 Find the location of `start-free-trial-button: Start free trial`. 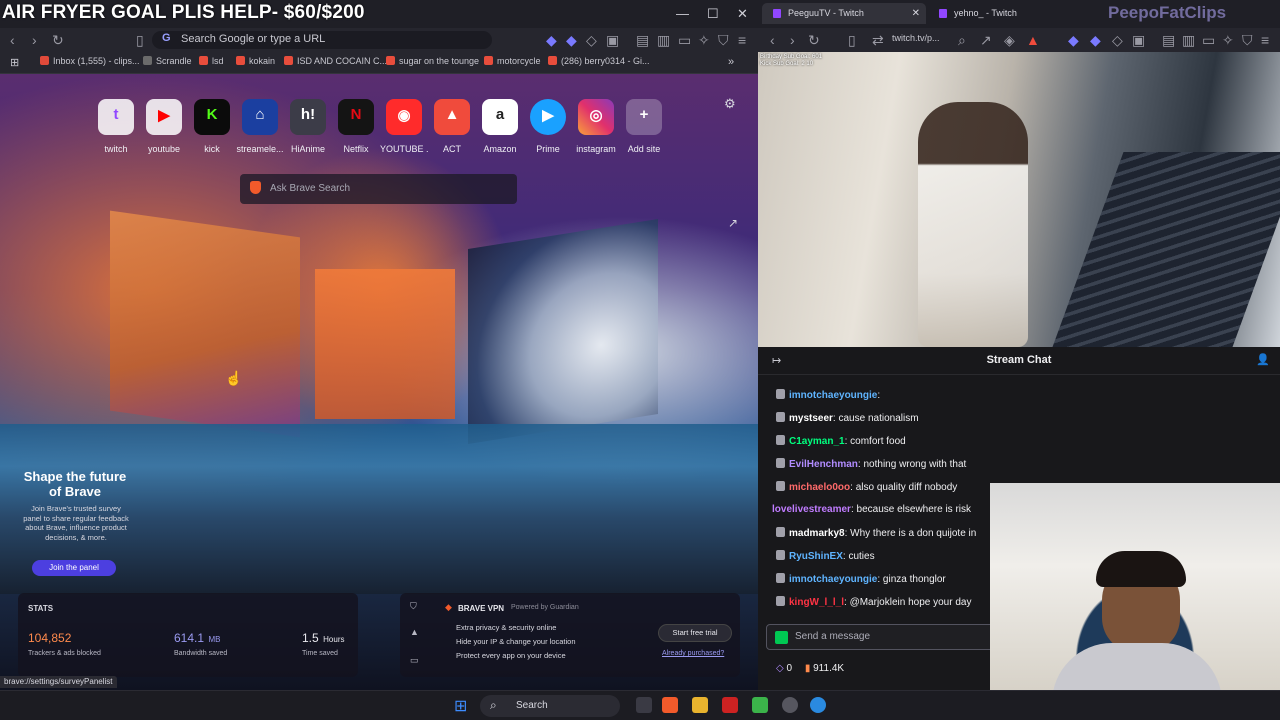

start-free-trial-button: Start free trial is located at coordinates (695, 633).